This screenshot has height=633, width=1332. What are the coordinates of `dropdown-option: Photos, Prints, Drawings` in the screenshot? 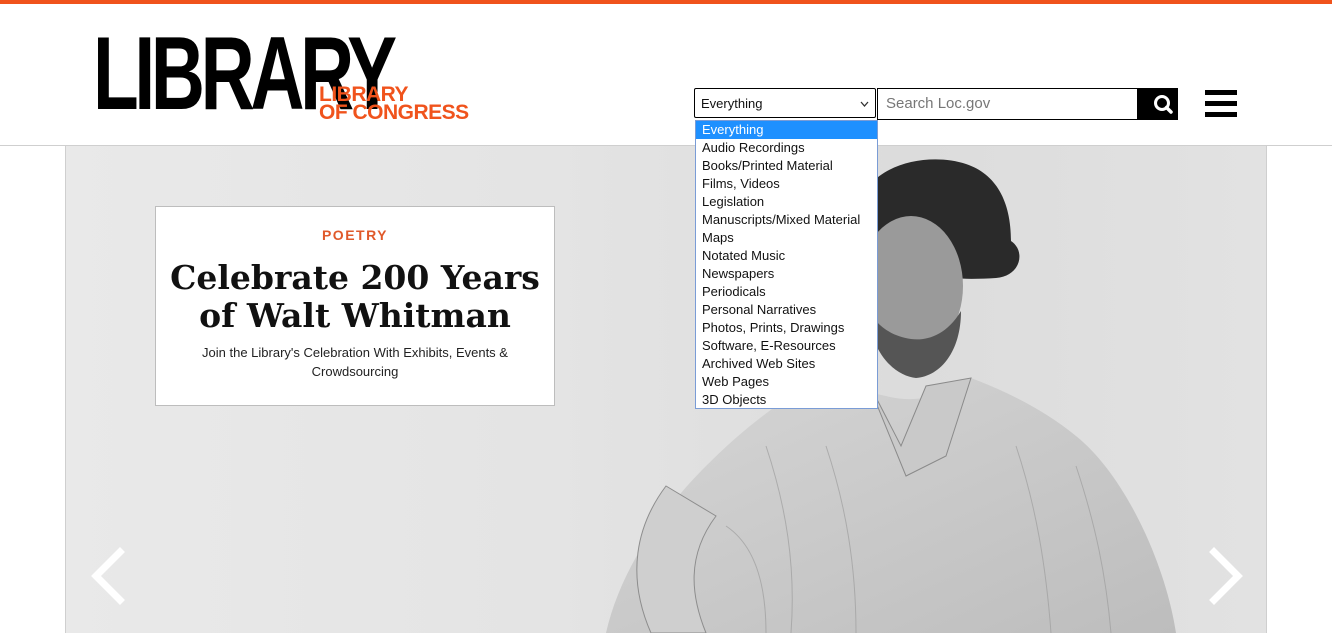 It's located at (786, 328).